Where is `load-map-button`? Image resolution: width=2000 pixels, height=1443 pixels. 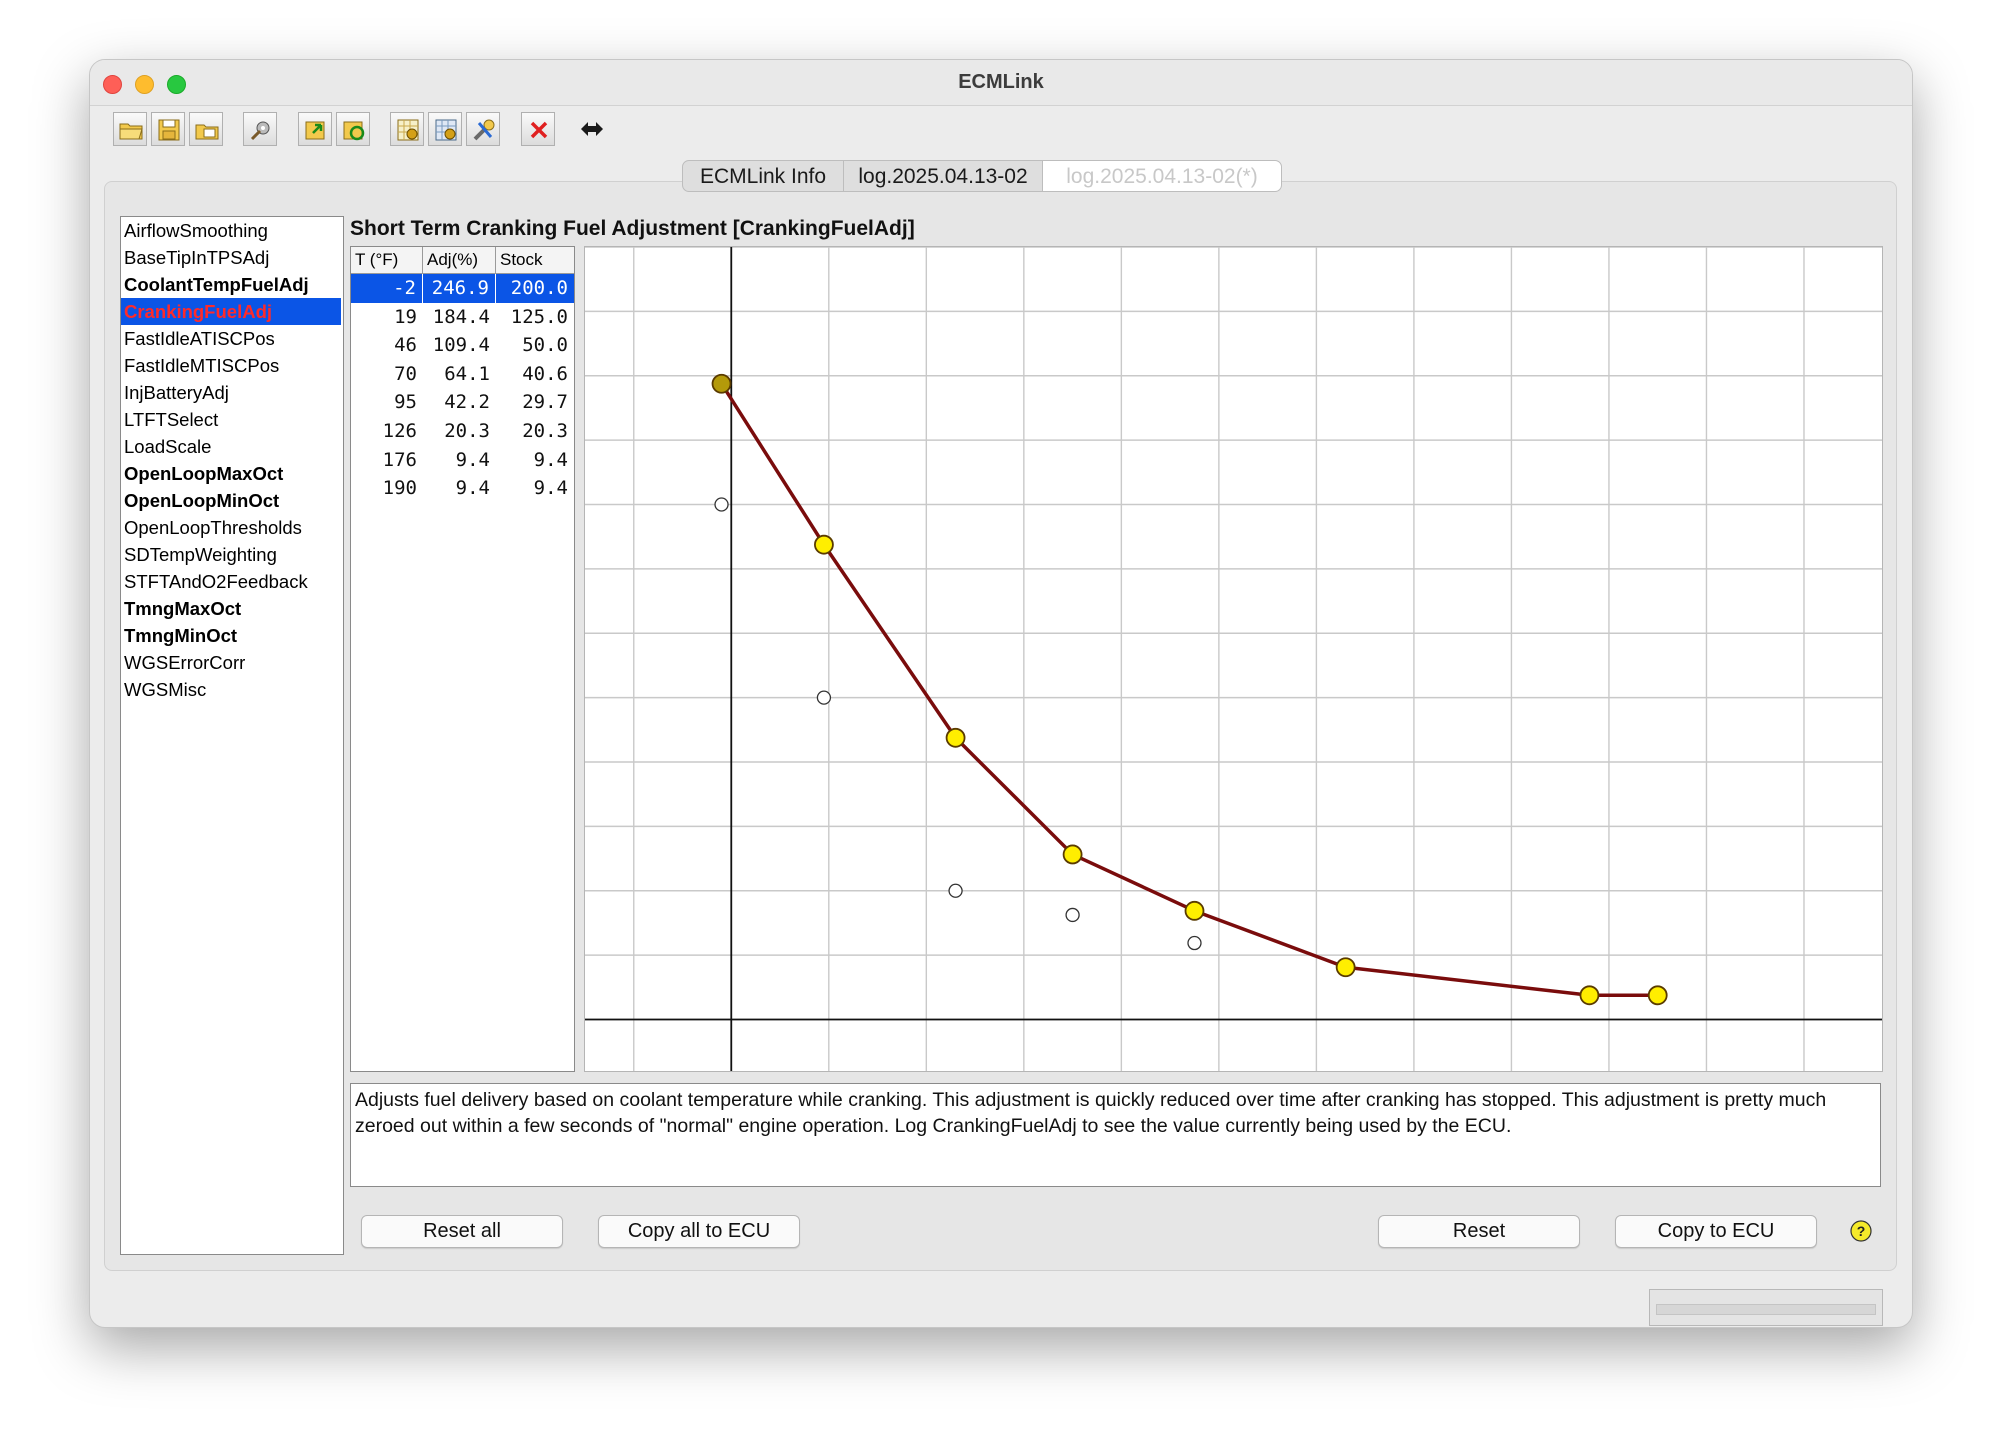 load-map-button is located at coordinates (315, 129).